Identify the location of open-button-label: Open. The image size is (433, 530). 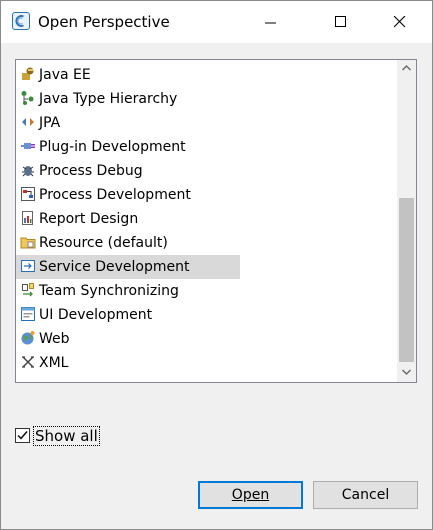
(250, 495).